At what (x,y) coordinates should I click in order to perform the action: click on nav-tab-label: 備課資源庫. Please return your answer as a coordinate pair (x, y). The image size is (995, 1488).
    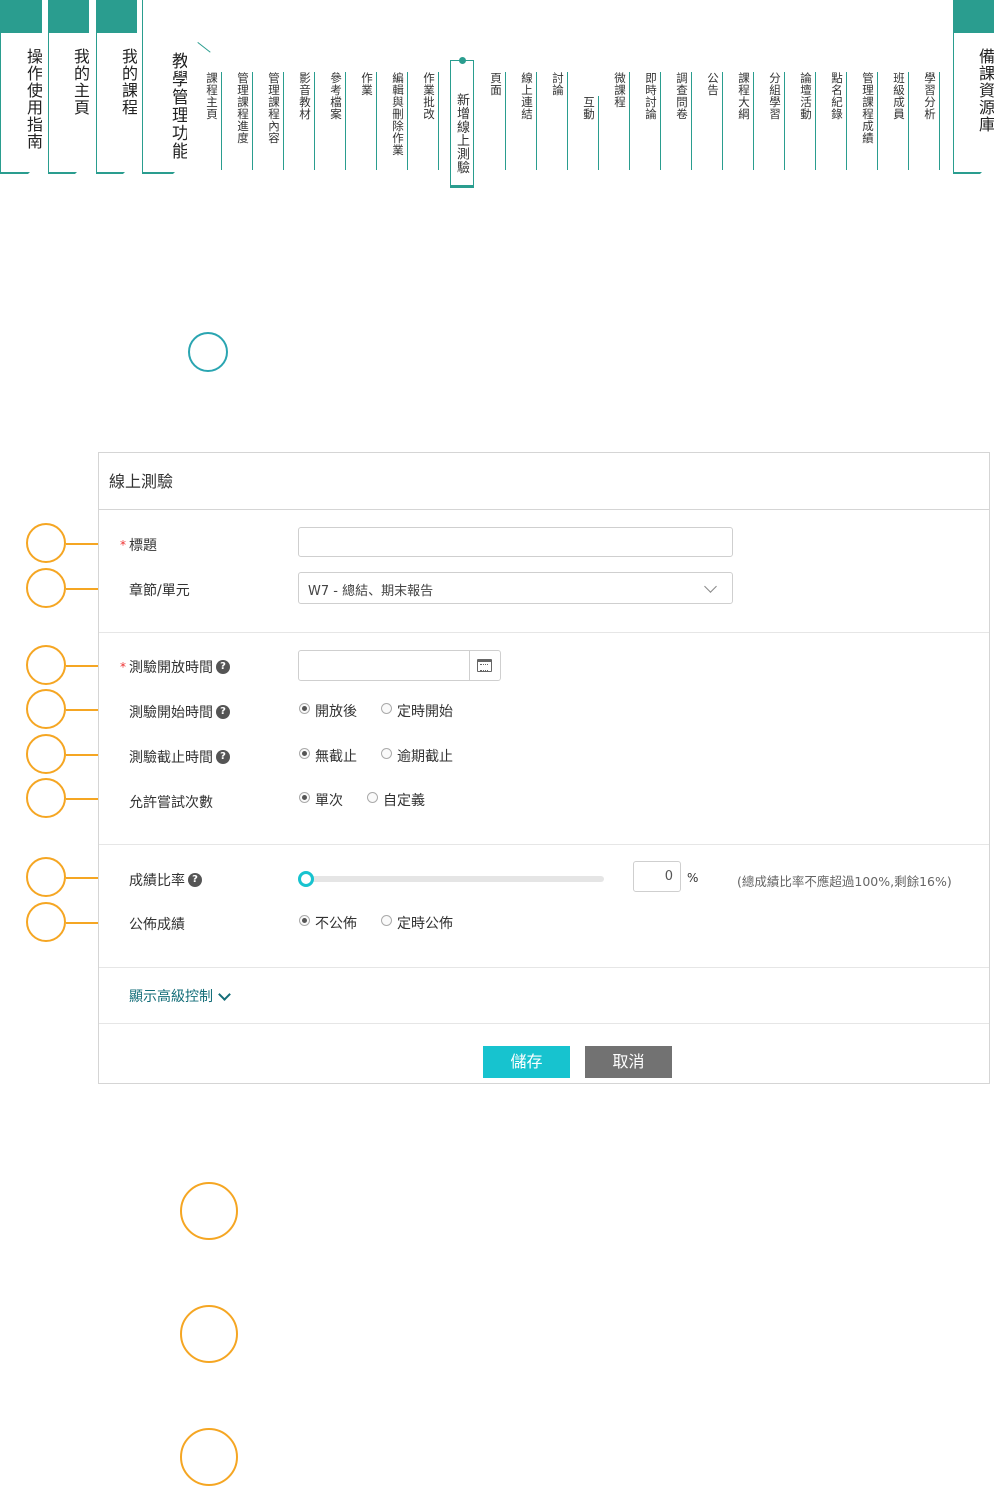
    Looking at the image, I should click on (985, 90).